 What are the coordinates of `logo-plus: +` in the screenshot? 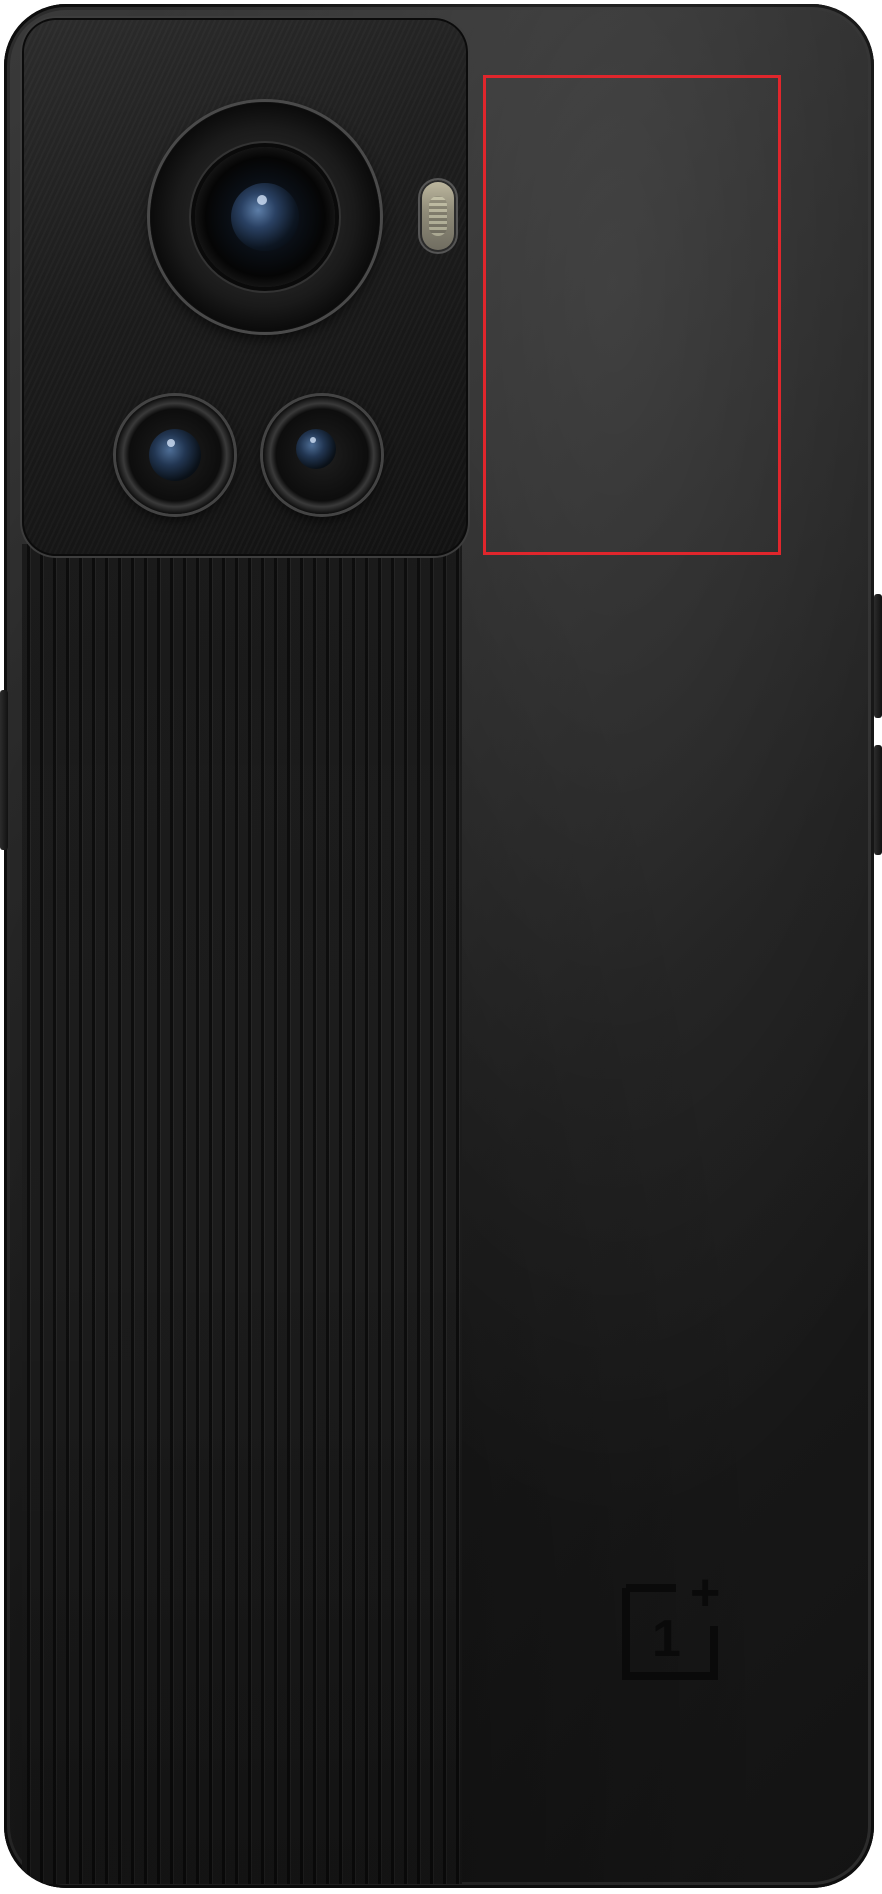 It's located at (705, 1593).